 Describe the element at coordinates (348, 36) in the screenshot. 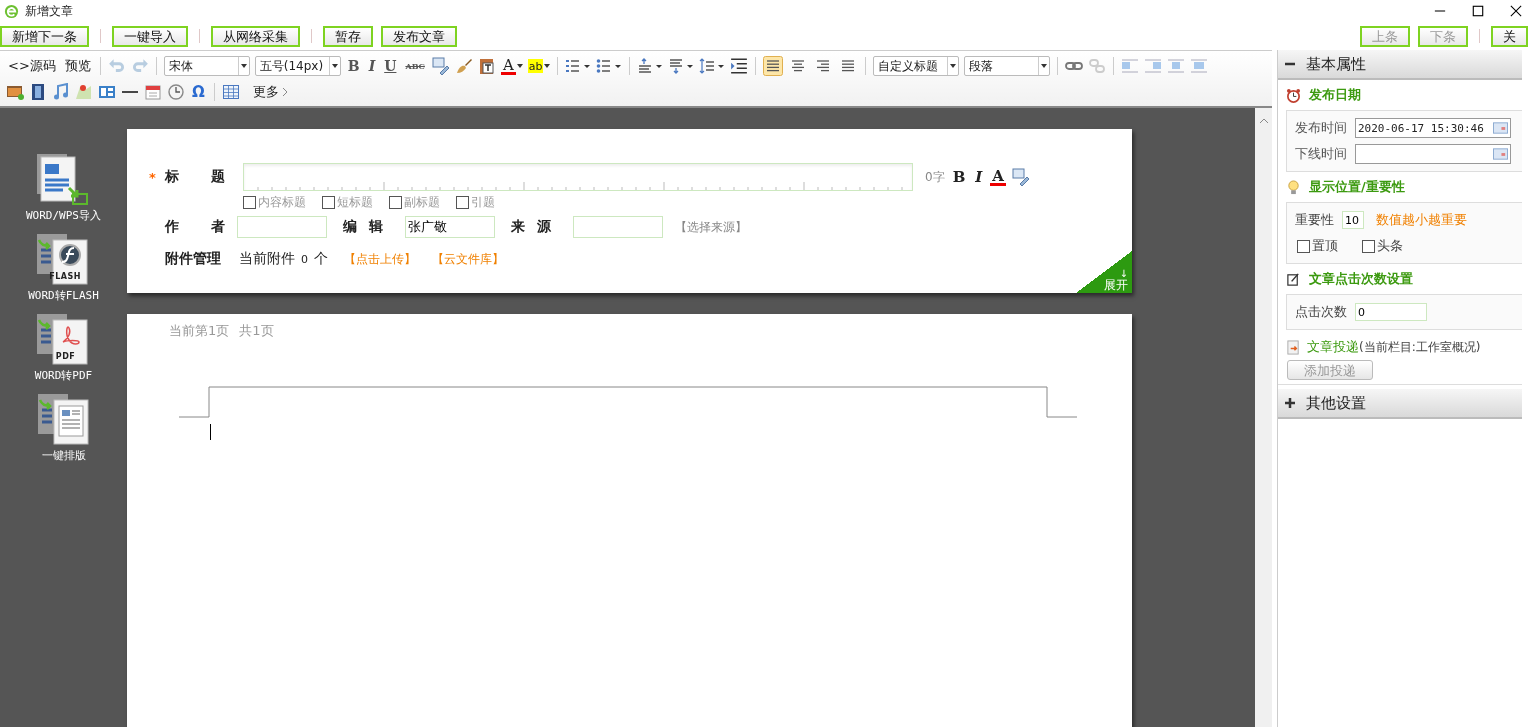

I see `action-button: 暂存` at that location.